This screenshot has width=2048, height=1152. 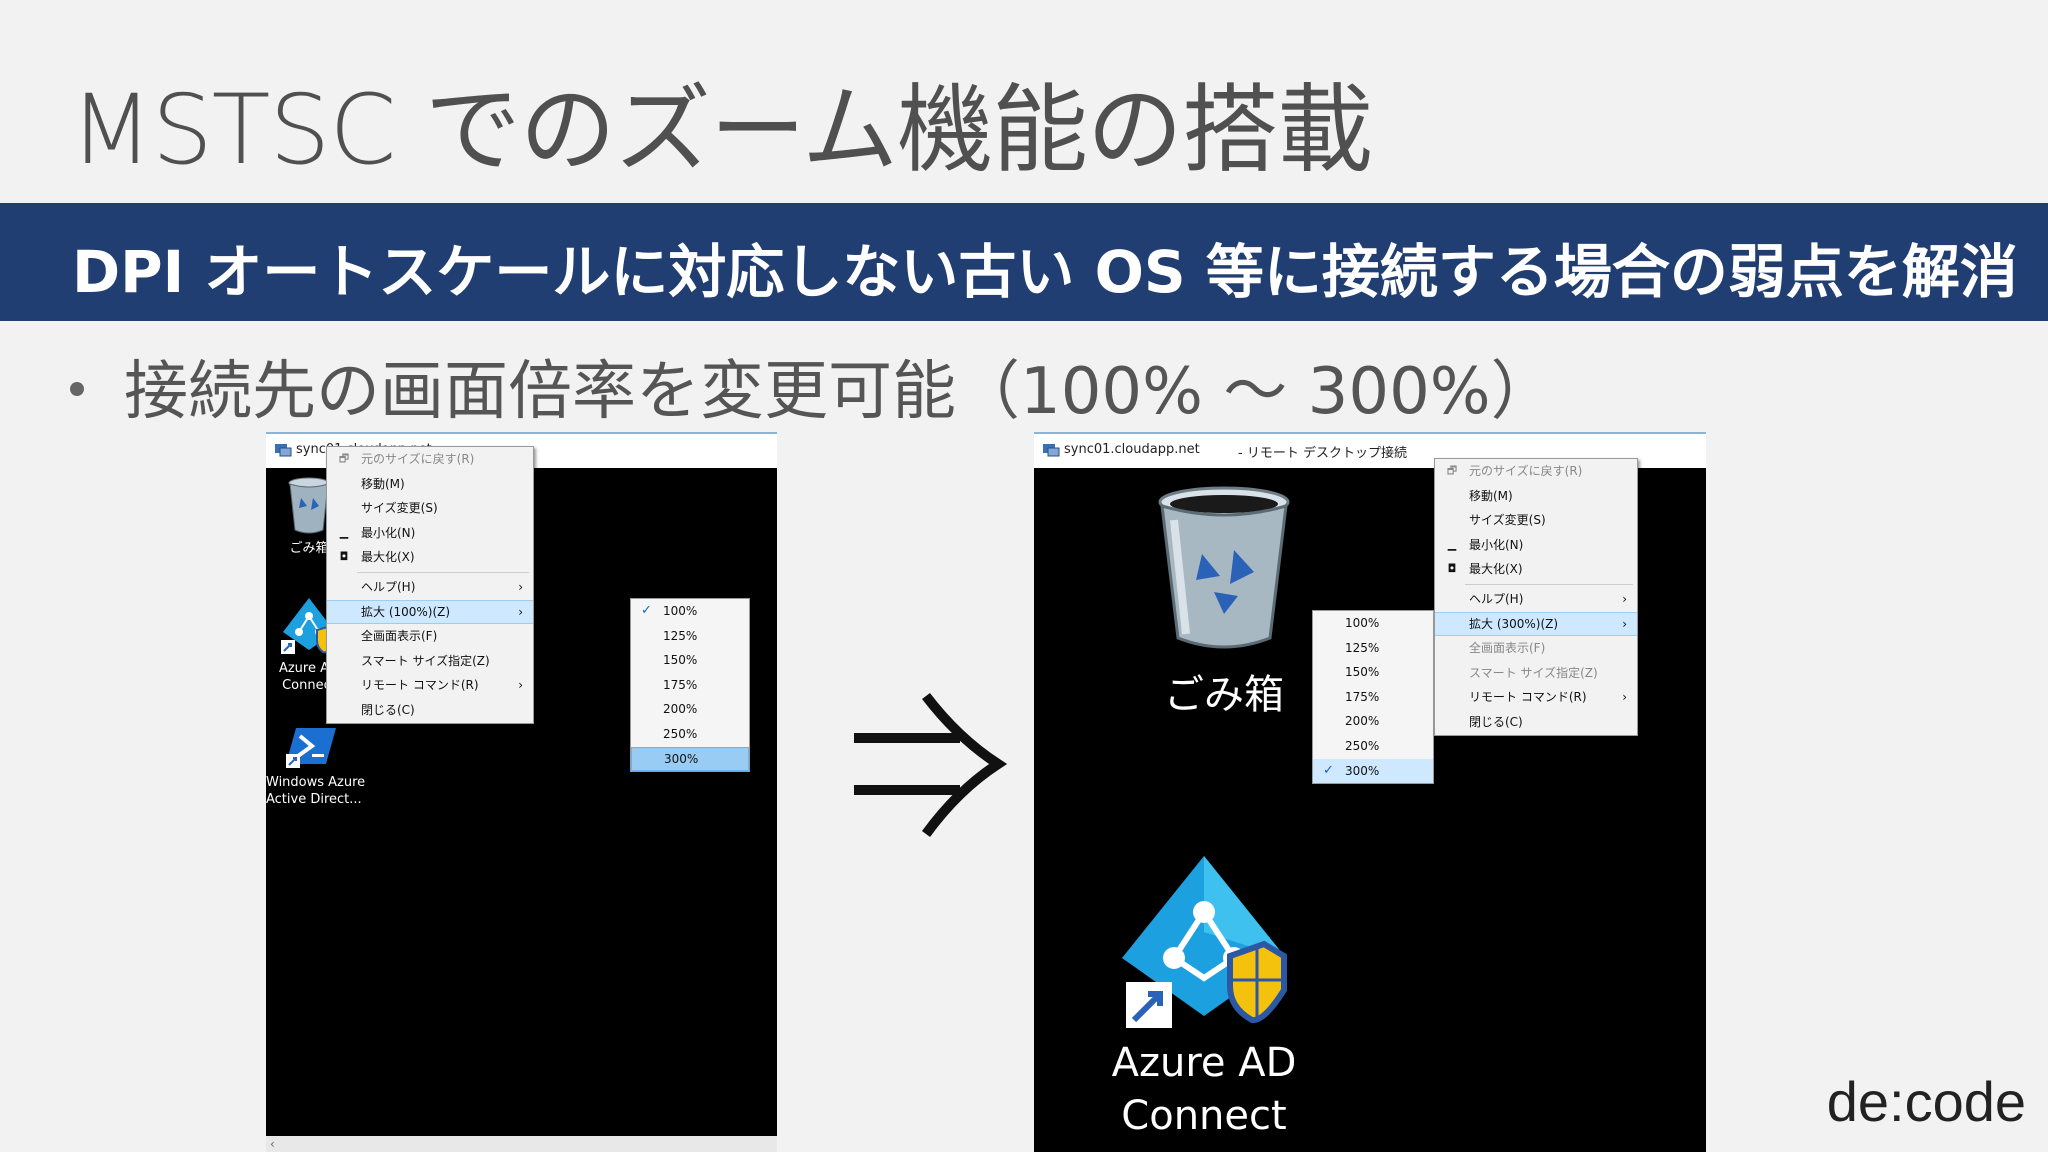 I want to click on subtitle-banner: DPI オートスケールに対応しない古い OS 等に接続する場合の弱点を解消, so click(x=1024, y=262).